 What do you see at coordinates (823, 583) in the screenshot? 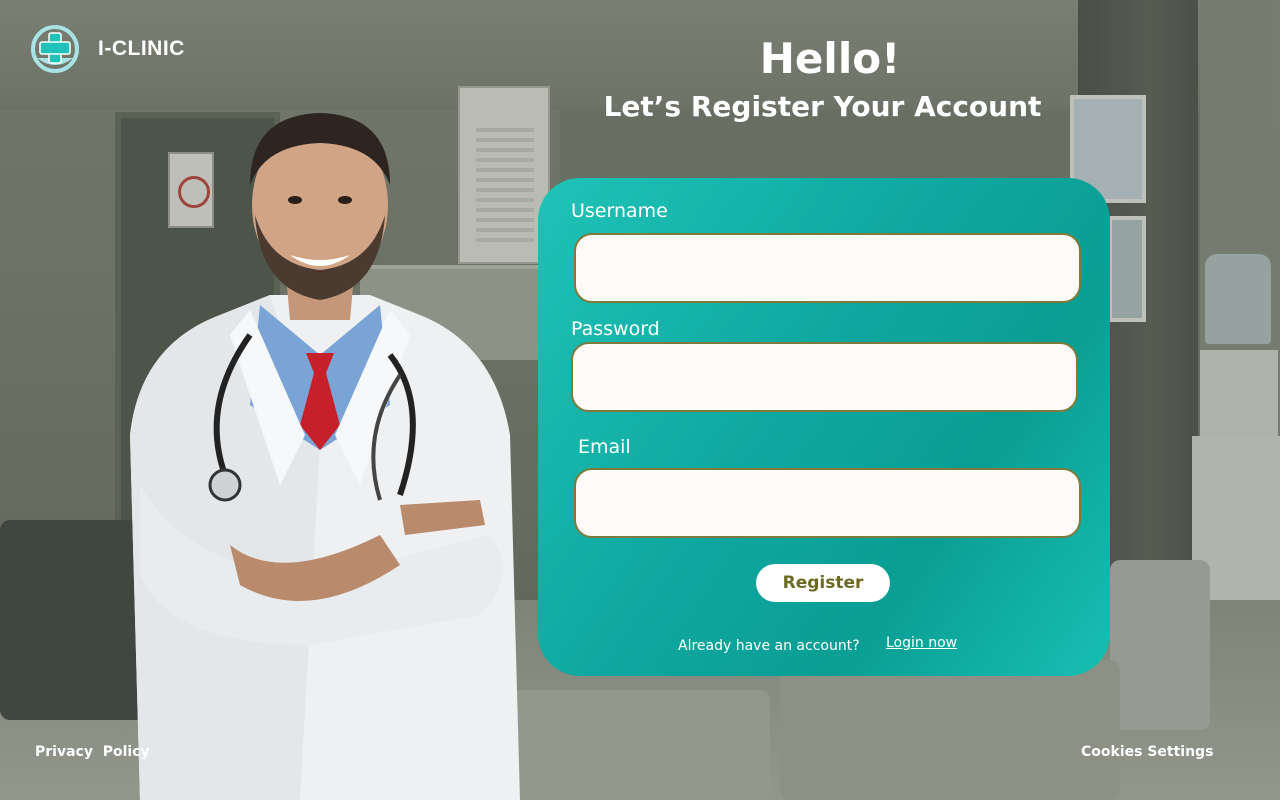
I see `register-button: Register` at bounding box center [823, 583].